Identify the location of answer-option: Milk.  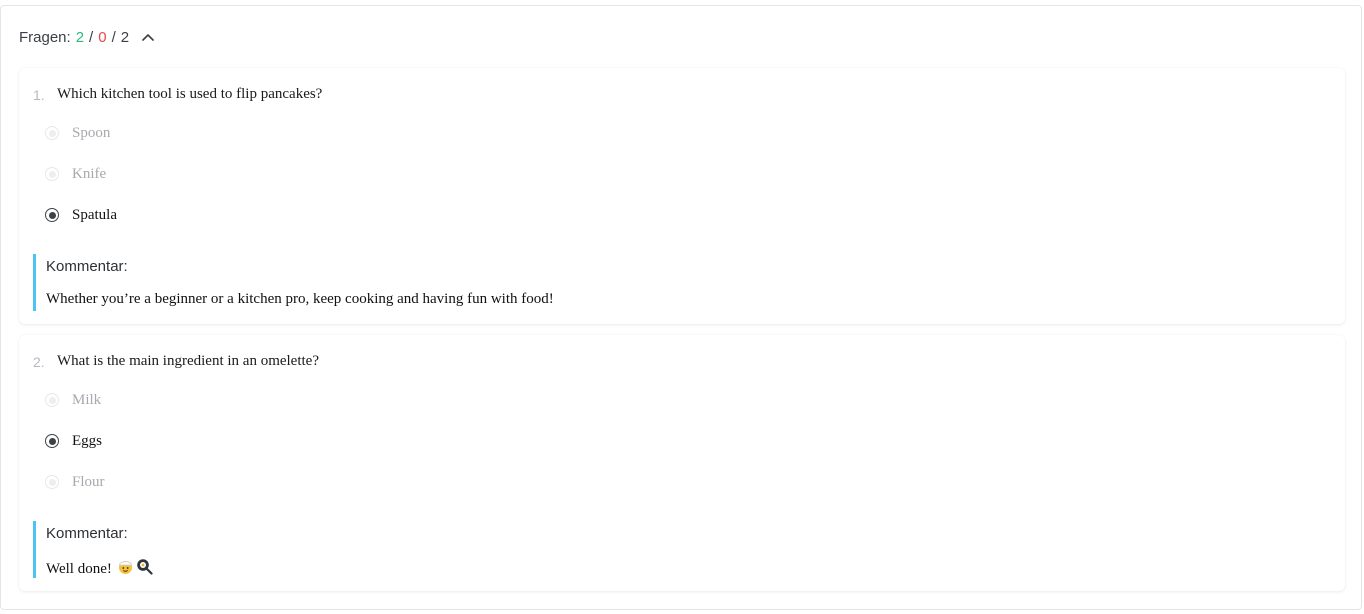
(73, 400).